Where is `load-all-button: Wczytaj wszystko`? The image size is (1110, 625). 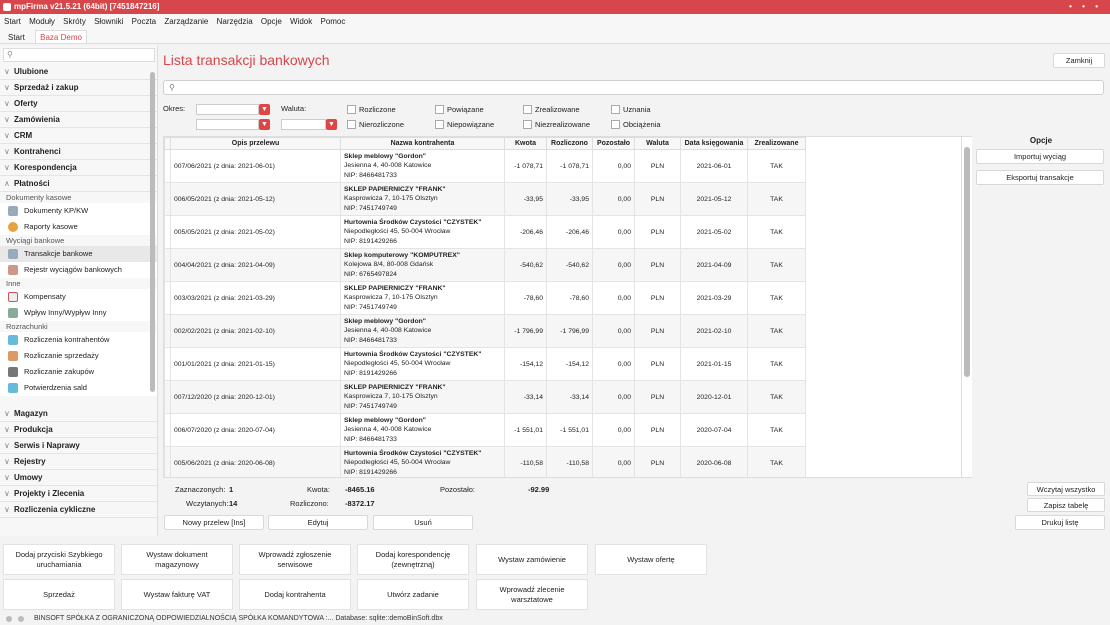
load-all-button: Wczytaj wszystko is located at coordinates (1066, 489).